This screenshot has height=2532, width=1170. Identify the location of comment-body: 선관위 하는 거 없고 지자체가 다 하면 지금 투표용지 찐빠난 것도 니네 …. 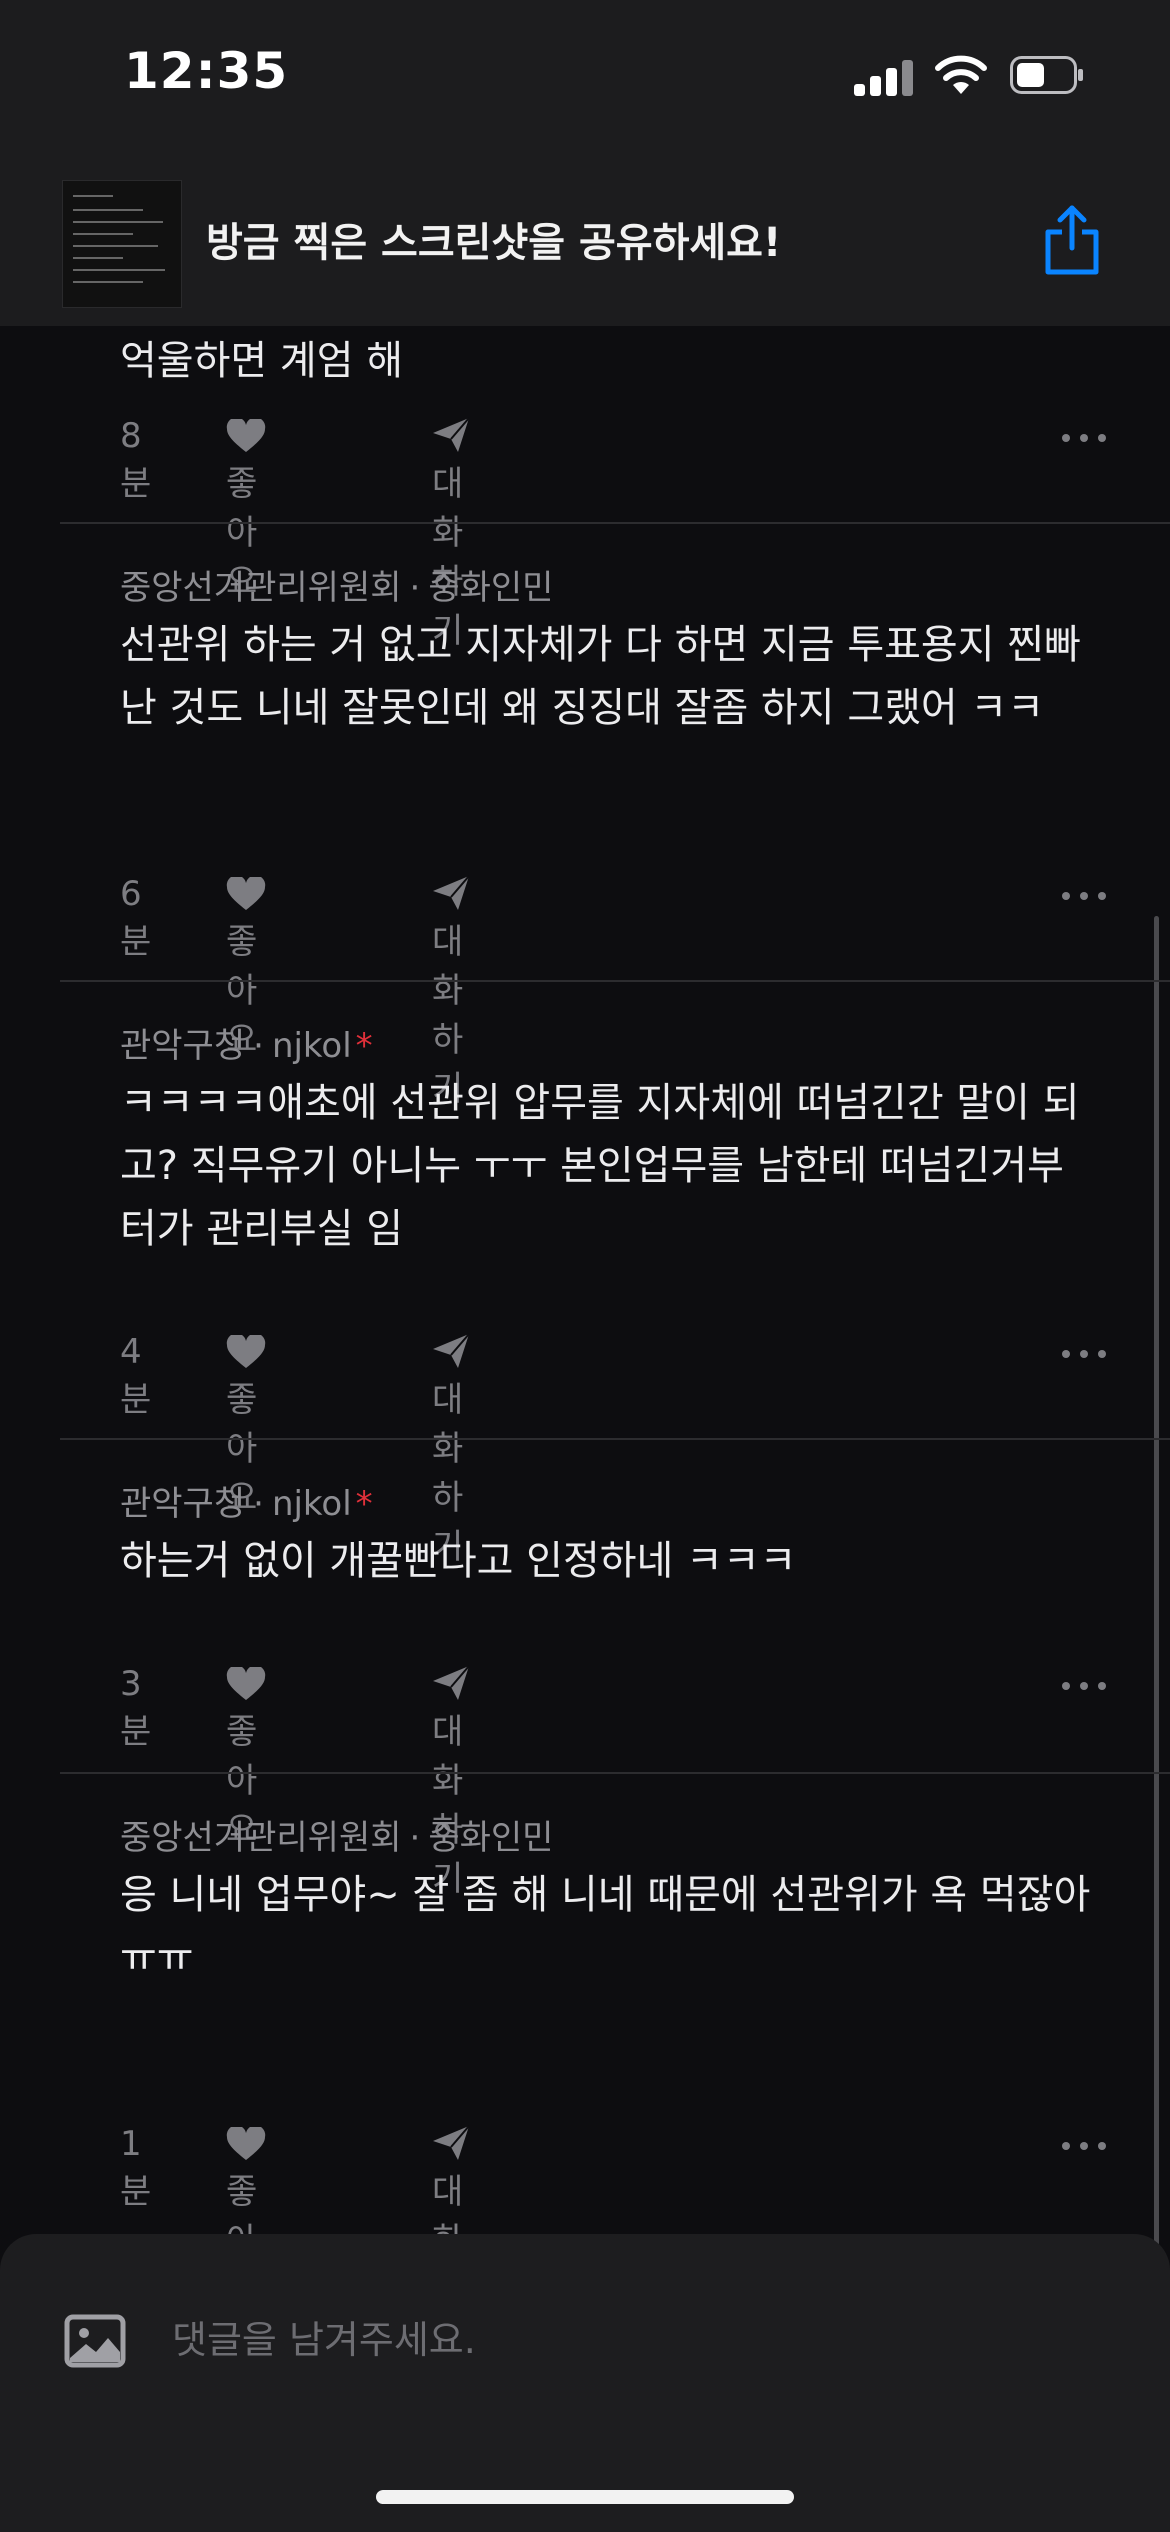
(600, 676).